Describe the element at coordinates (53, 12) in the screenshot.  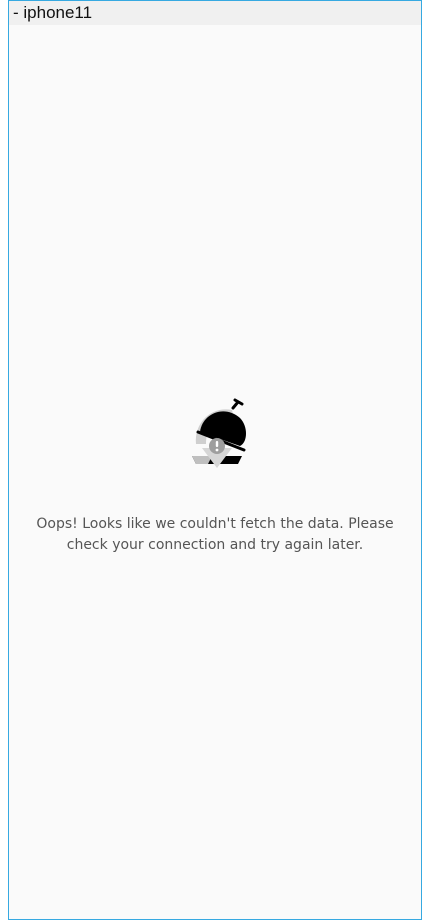
I see `device-title: - iphone11` at that location.